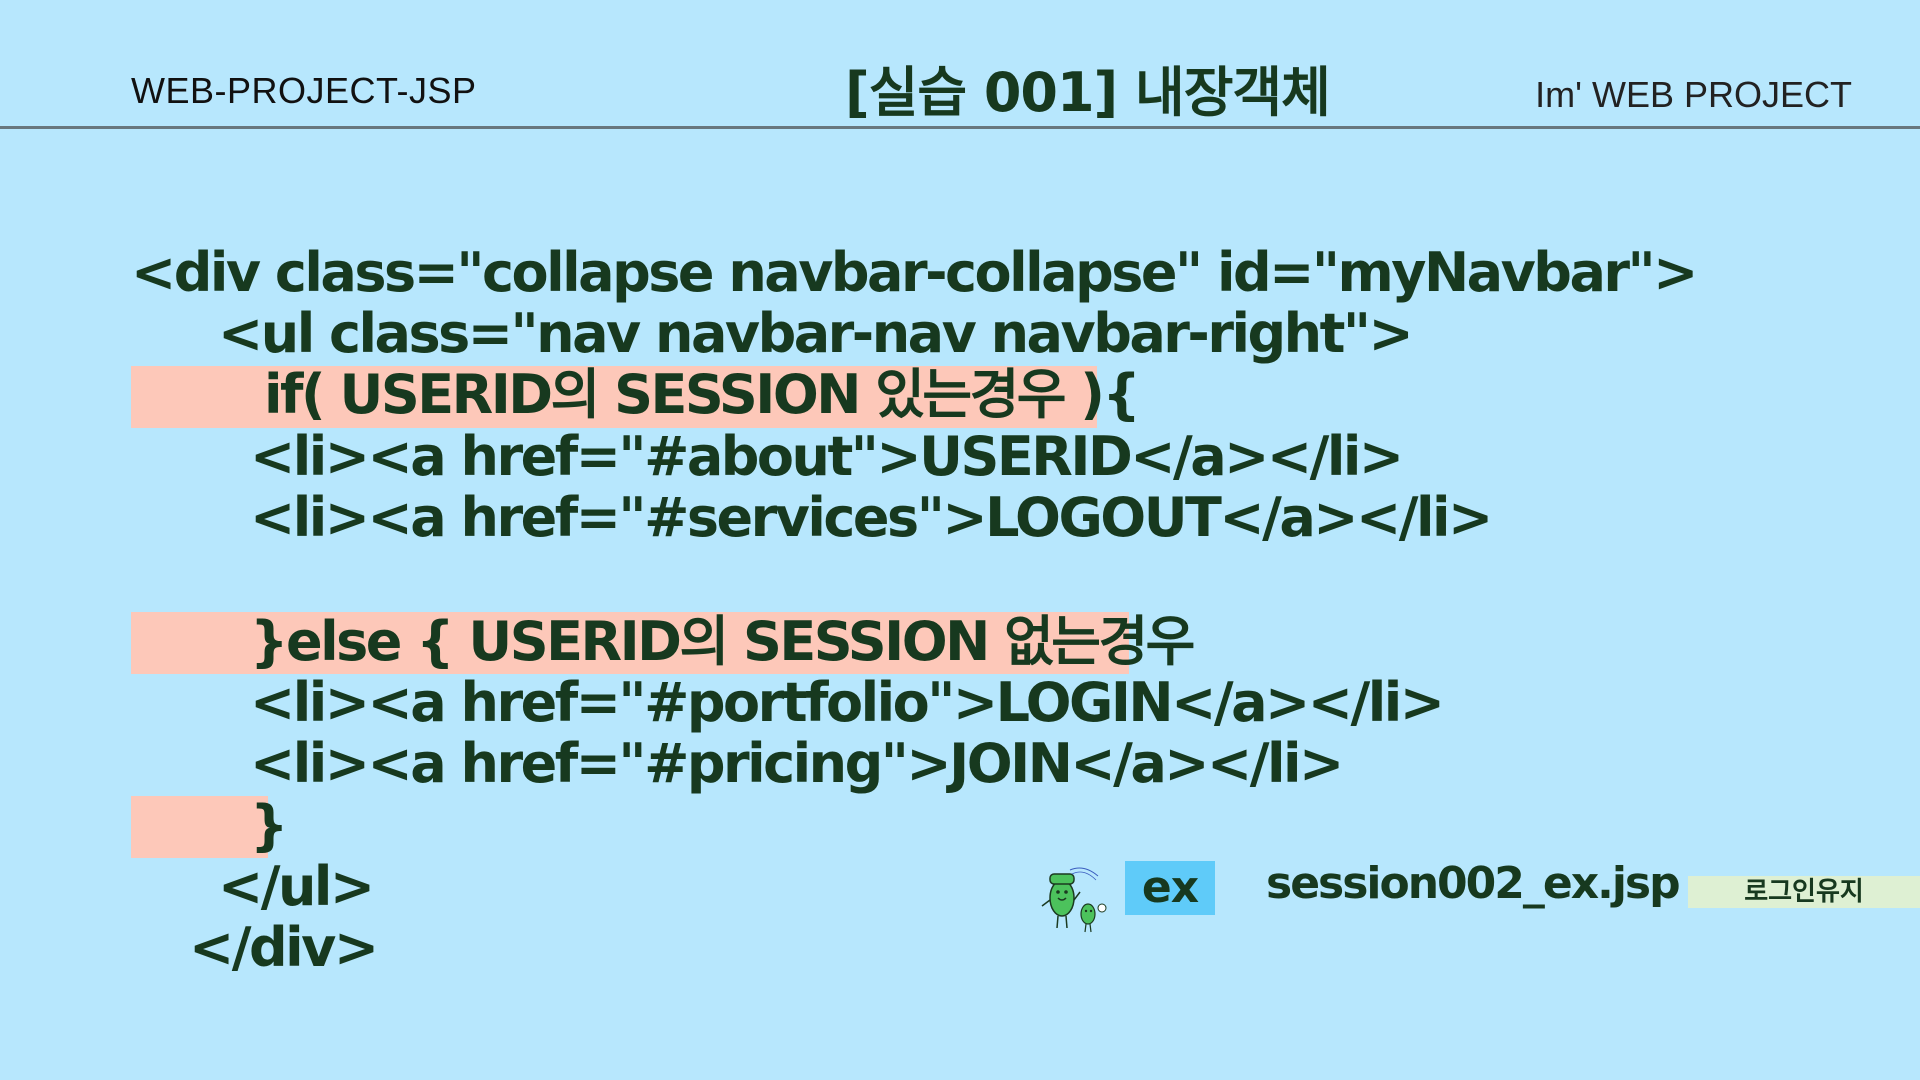 The height and width of the screenshot is (1080, 1920). Describe the element at coordinates (304, 90) in the screenshot. I see `header-left-label: WEB-PROJECT-JSP` at that location.